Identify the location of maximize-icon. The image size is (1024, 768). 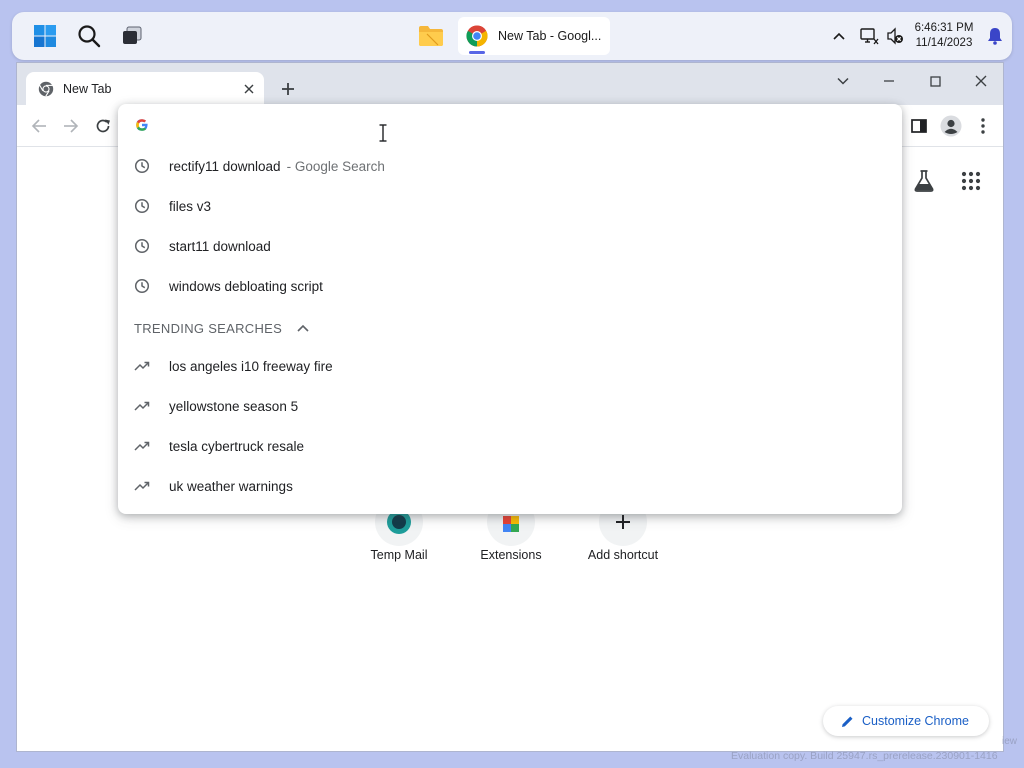
(935, 81).